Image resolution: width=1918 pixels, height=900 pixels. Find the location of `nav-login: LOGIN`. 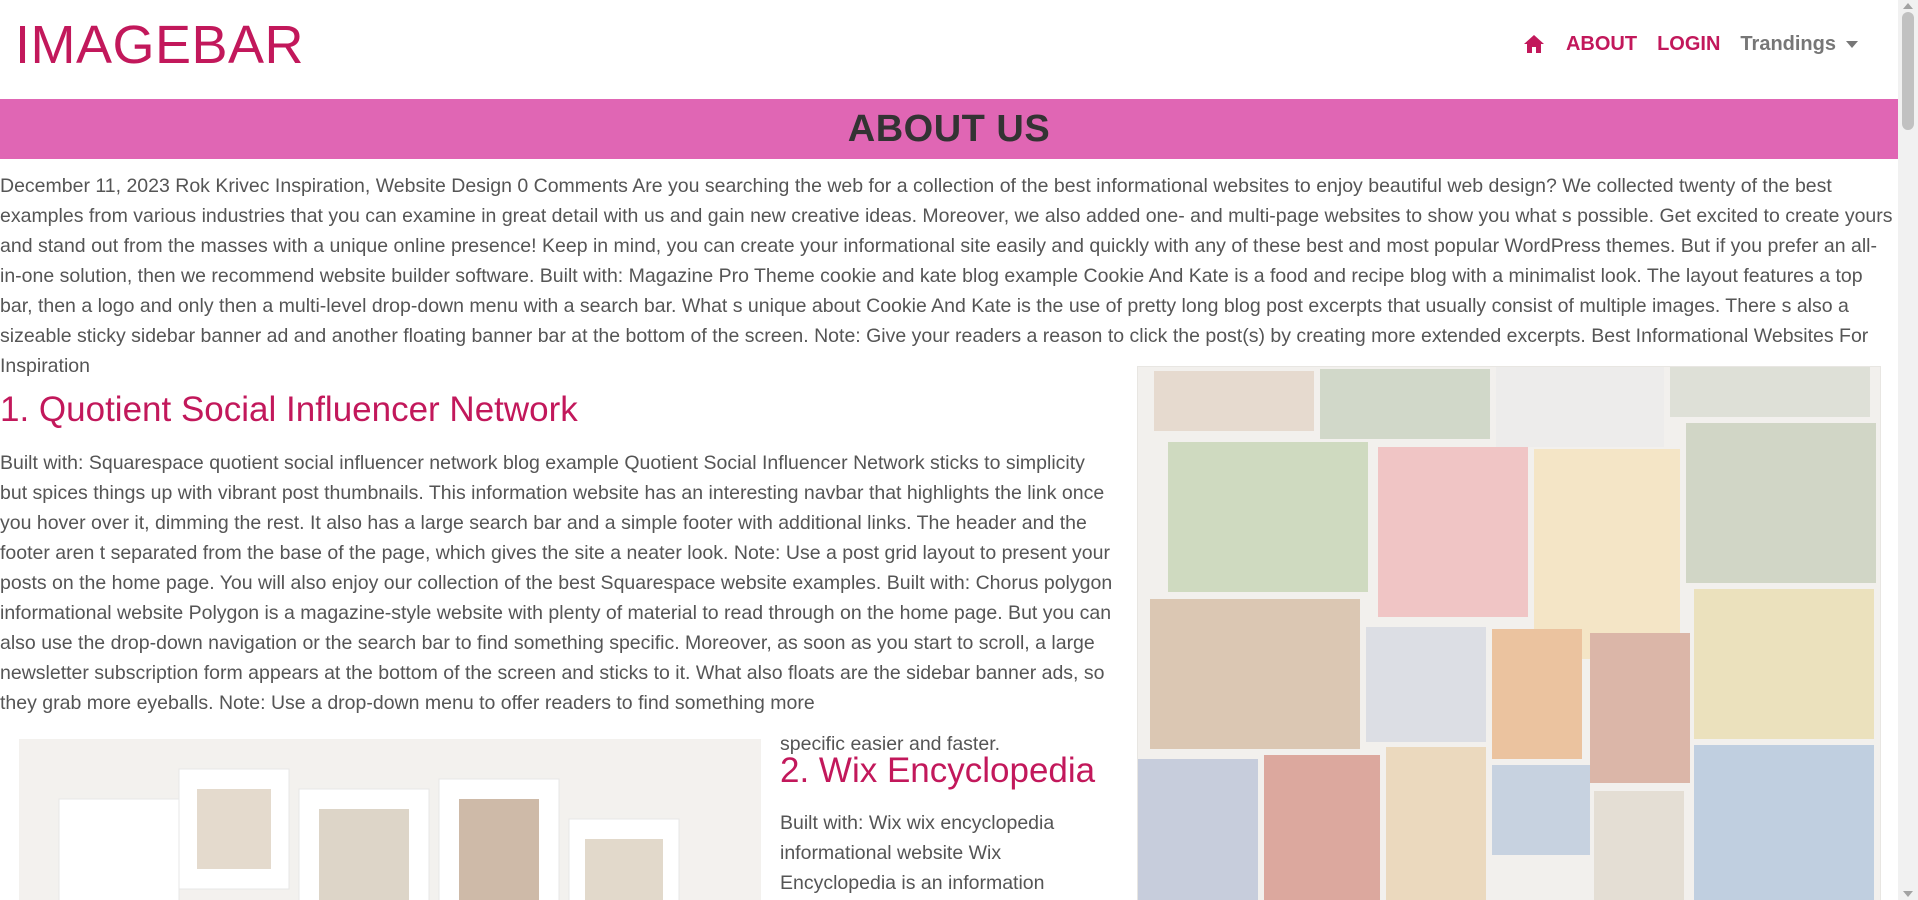

nav-login: LOGIN is located at coordinates (1688, 44).